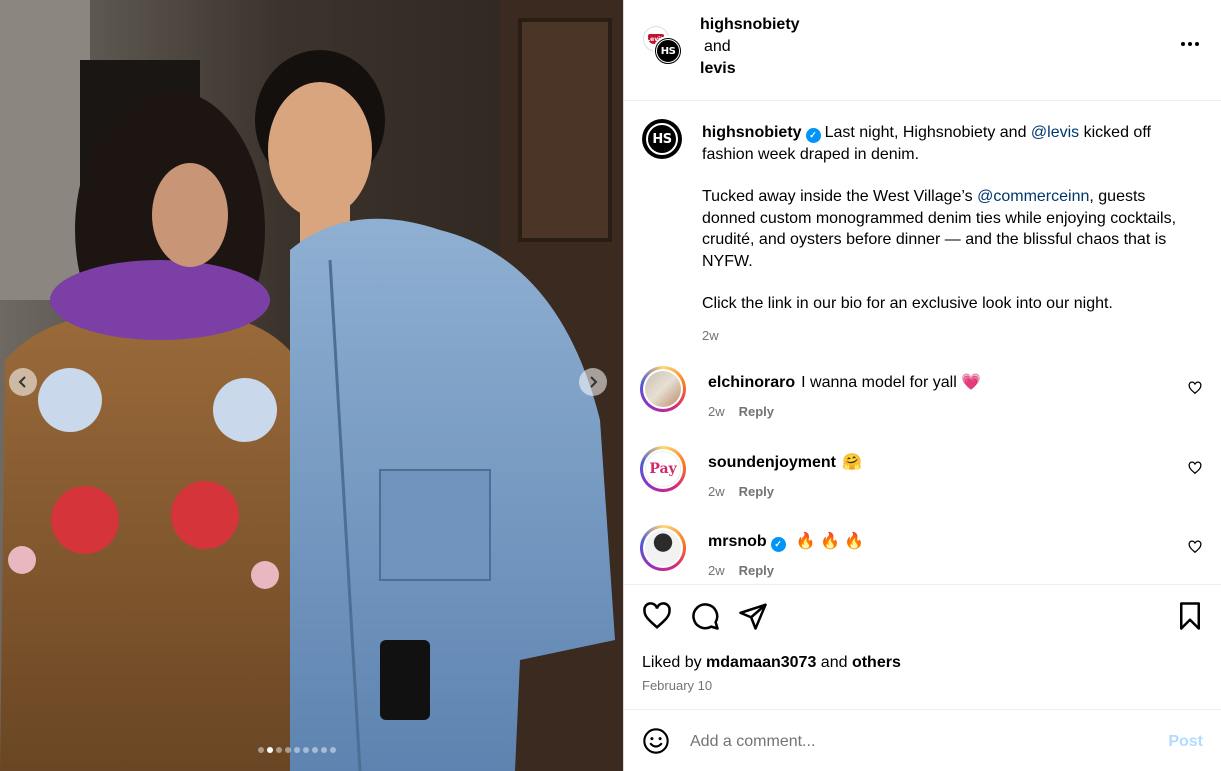 This screenshot has height=771, width=1221. What do you see at coordinates (942, 336) in the screenshot?
I see `caption-time: 2w` at bounding box center [942, 336].